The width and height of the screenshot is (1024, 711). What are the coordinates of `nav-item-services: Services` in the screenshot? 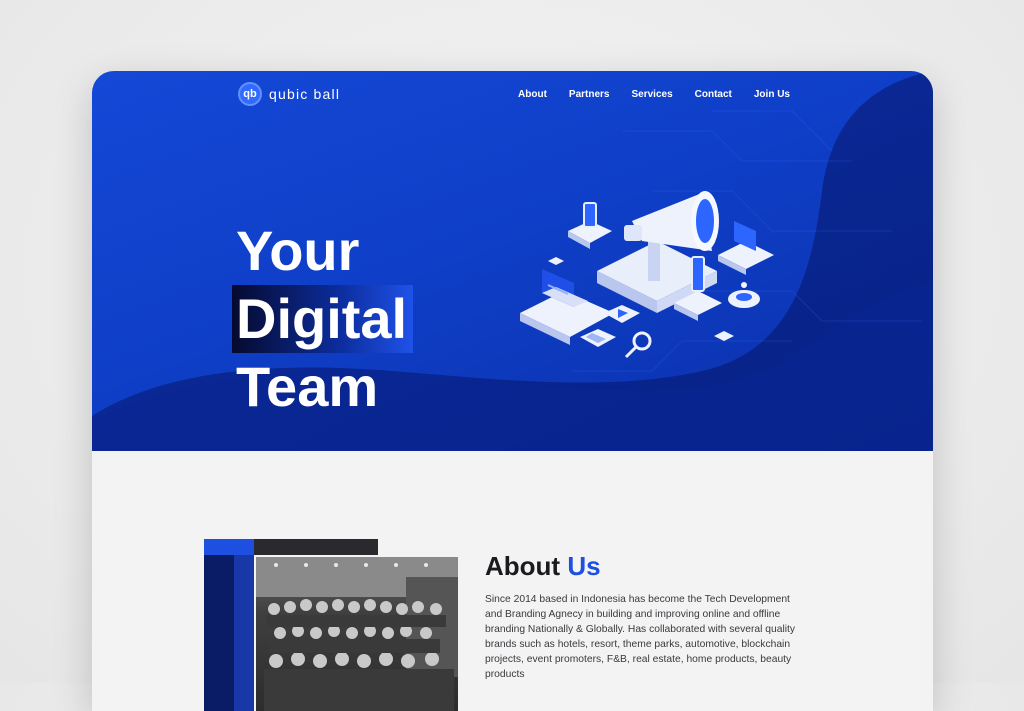 It's located at (651, 94).